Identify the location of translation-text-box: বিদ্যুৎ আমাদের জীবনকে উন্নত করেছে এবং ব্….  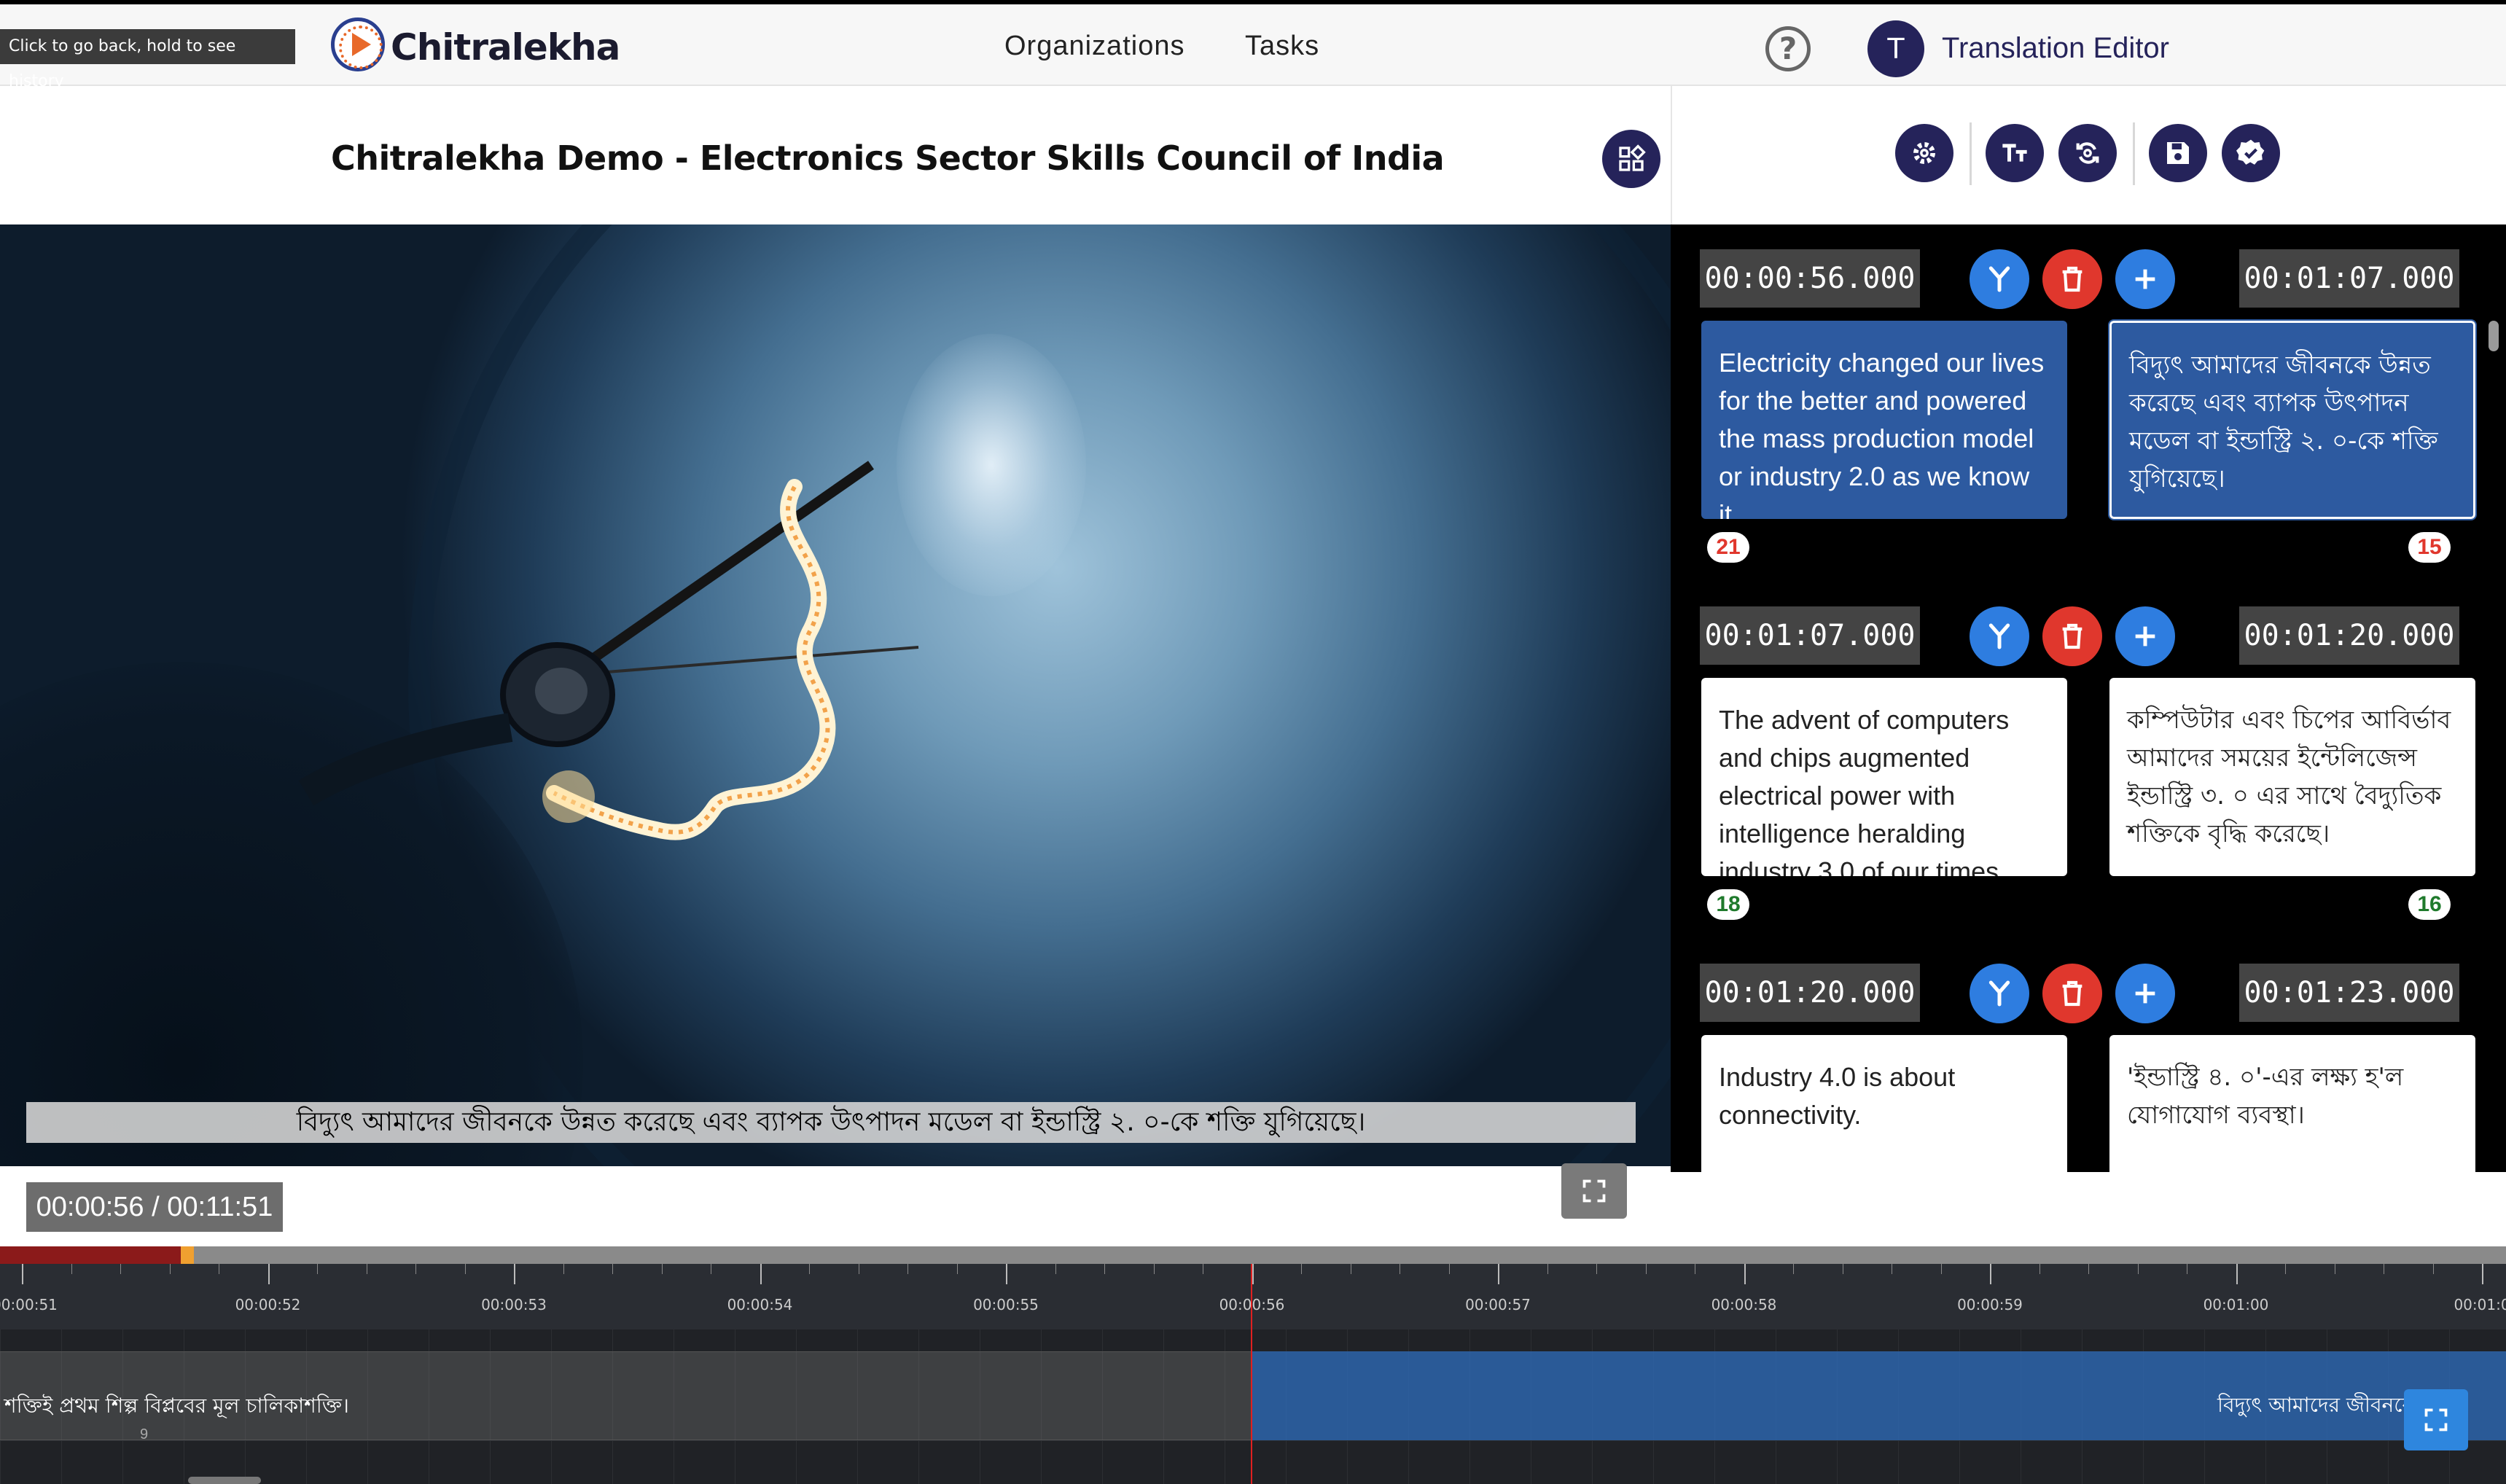
(2292, 419).